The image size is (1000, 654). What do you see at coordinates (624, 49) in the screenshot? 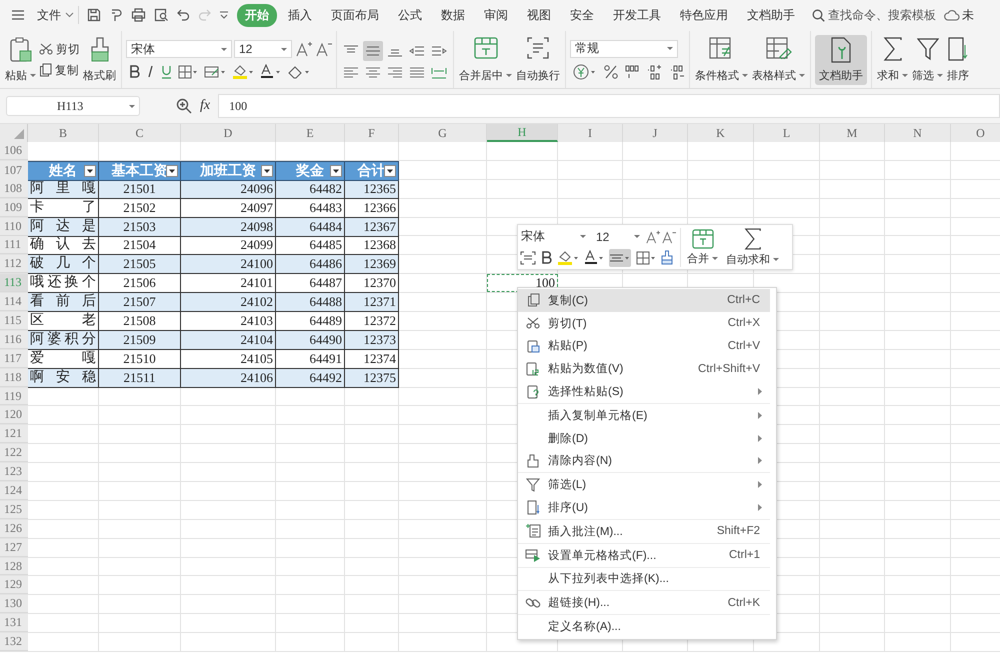
I see `number-format-field: 常规` at bounding box center [624, 49].